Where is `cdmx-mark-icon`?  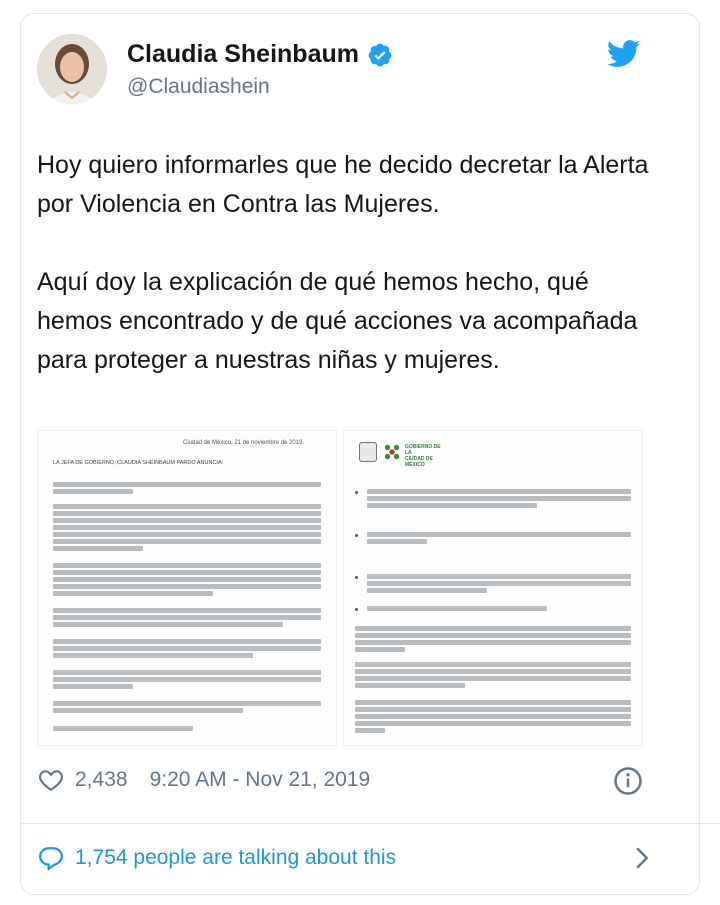
cdmx-mark-icon is located at coordinates (392, 452).